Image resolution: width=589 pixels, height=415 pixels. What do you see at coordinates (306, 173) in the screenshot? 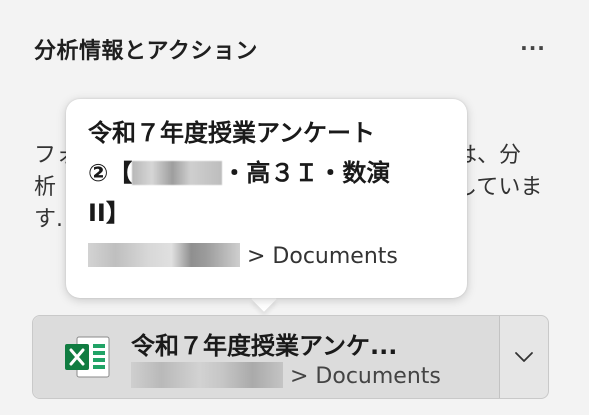
I see `tooltip-title-part-3: ・高３Ｉ・数演` at bounding box center [306, 173].